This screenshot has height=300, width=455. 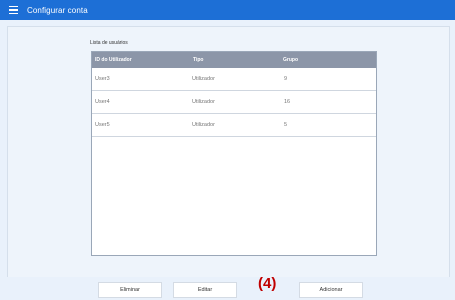 I want to click on annotation-marker: (4), so click(x=267, y=283).